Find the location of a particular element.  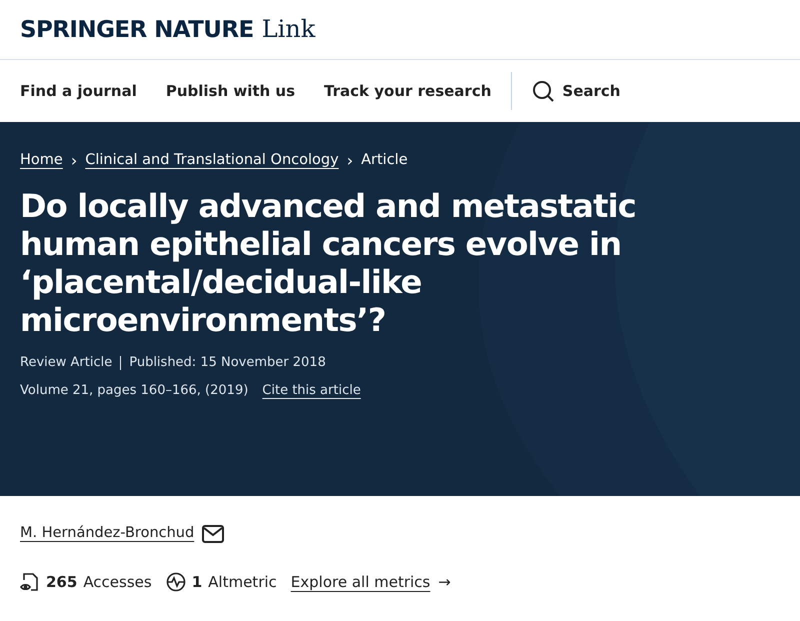

breadcrumb-link: Clinical and Translational Oncology is located at coordinates (212, 161).